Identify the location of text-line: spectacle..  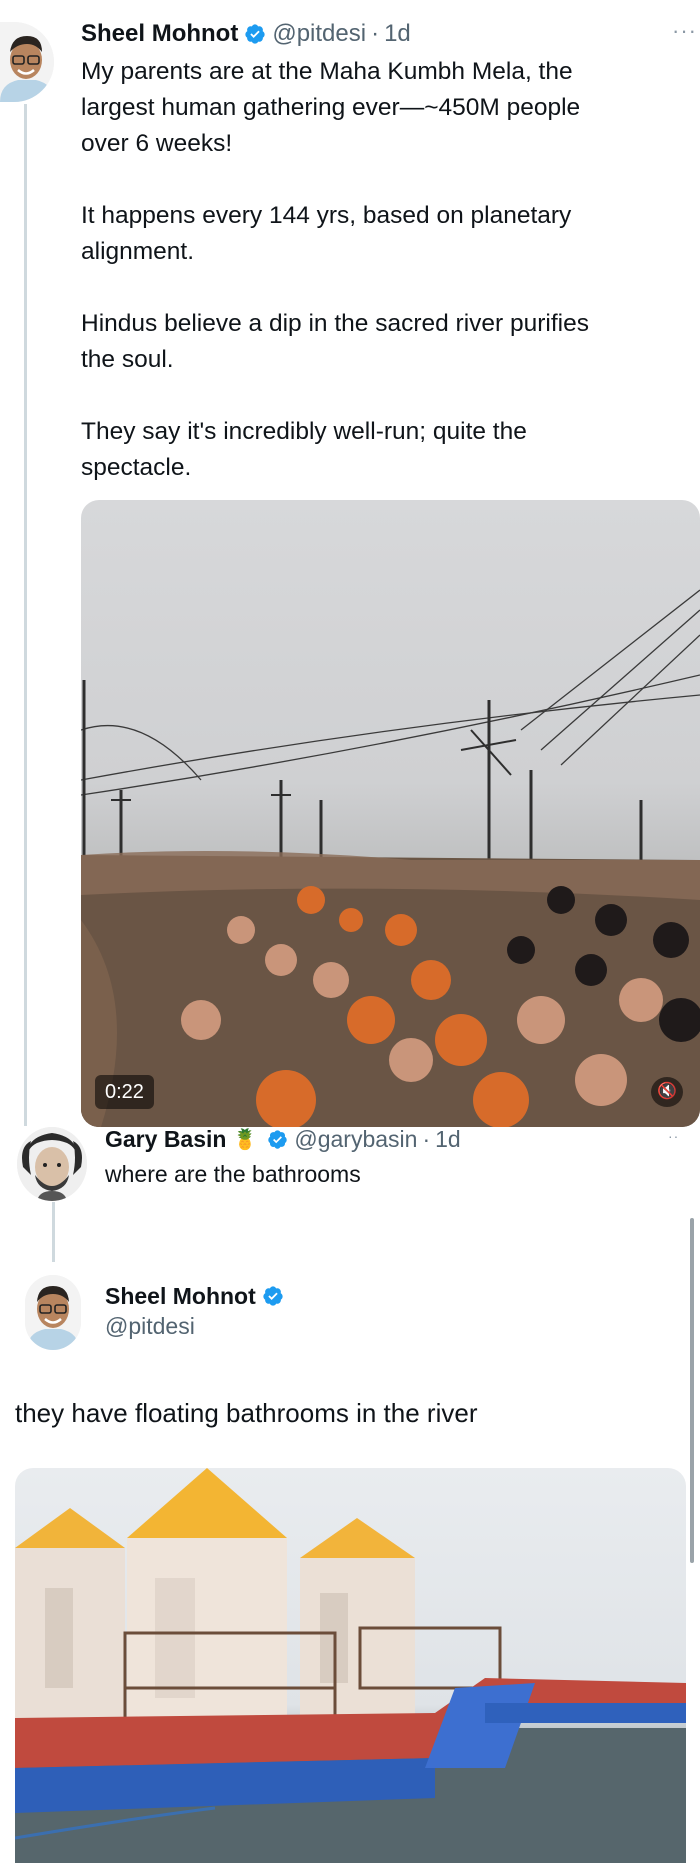
(136, 467).